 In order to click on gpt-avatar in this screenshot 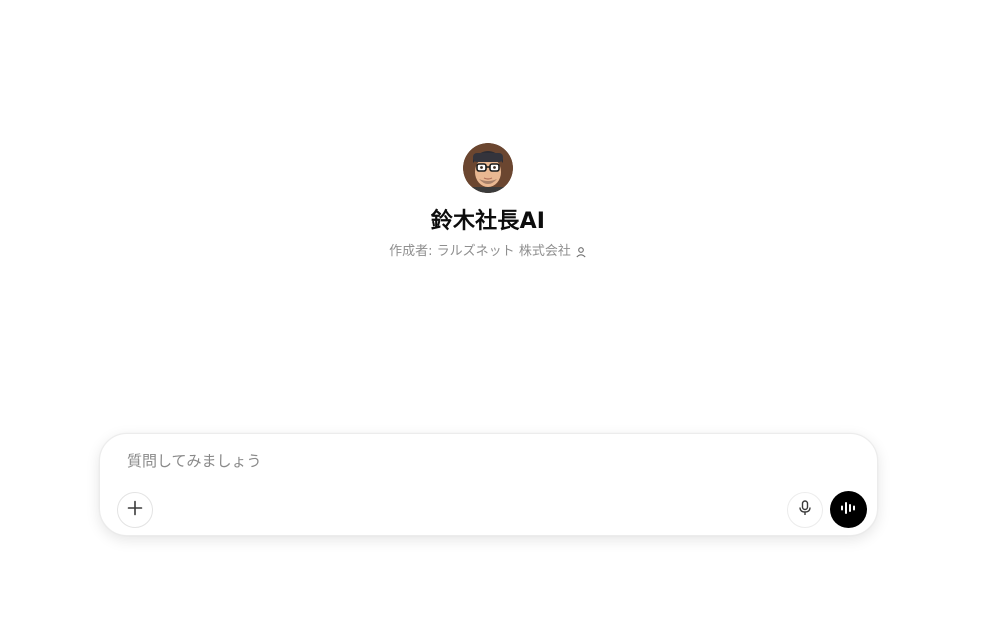, I will do `click(488, 168)`.